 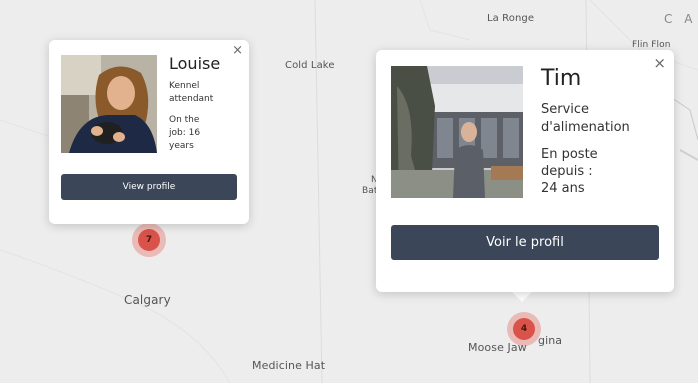 I want to click on city-label-cold-lake: Cold Lake, so click(x=310, y=65).